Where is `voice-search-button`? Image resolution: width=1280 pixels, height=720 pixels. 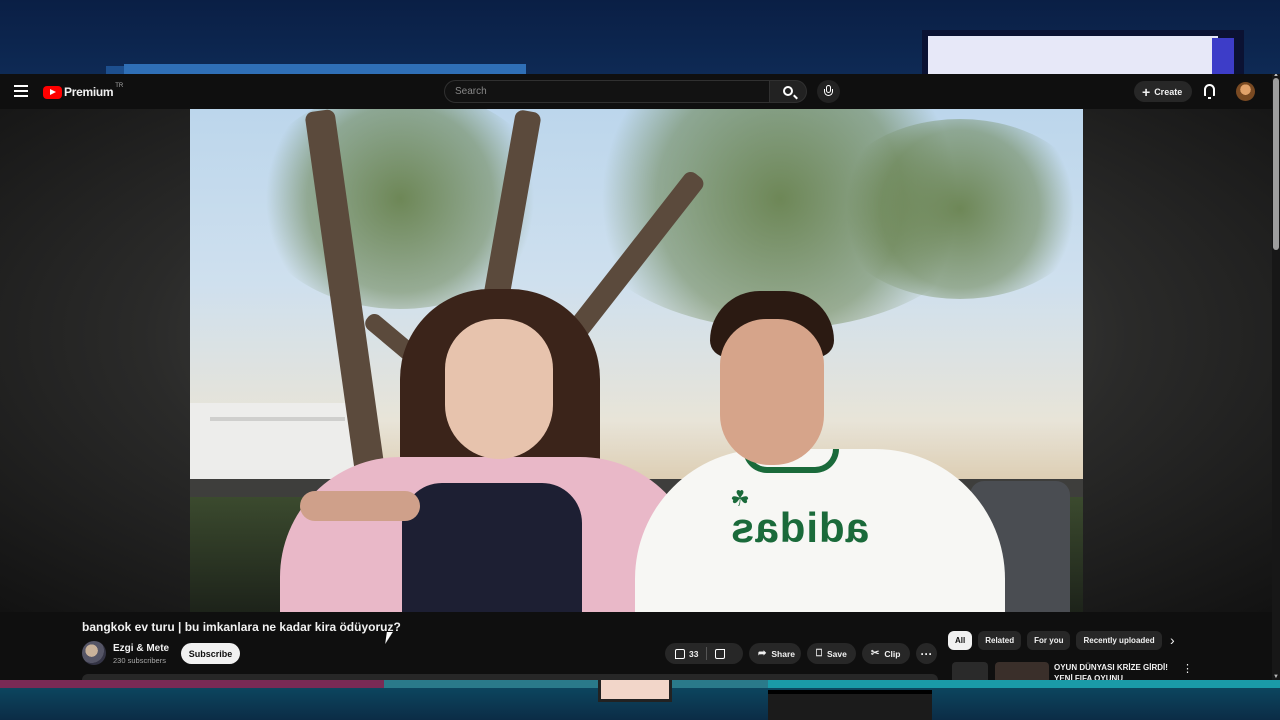
voice-search-button is located at coordinates (828, 91).